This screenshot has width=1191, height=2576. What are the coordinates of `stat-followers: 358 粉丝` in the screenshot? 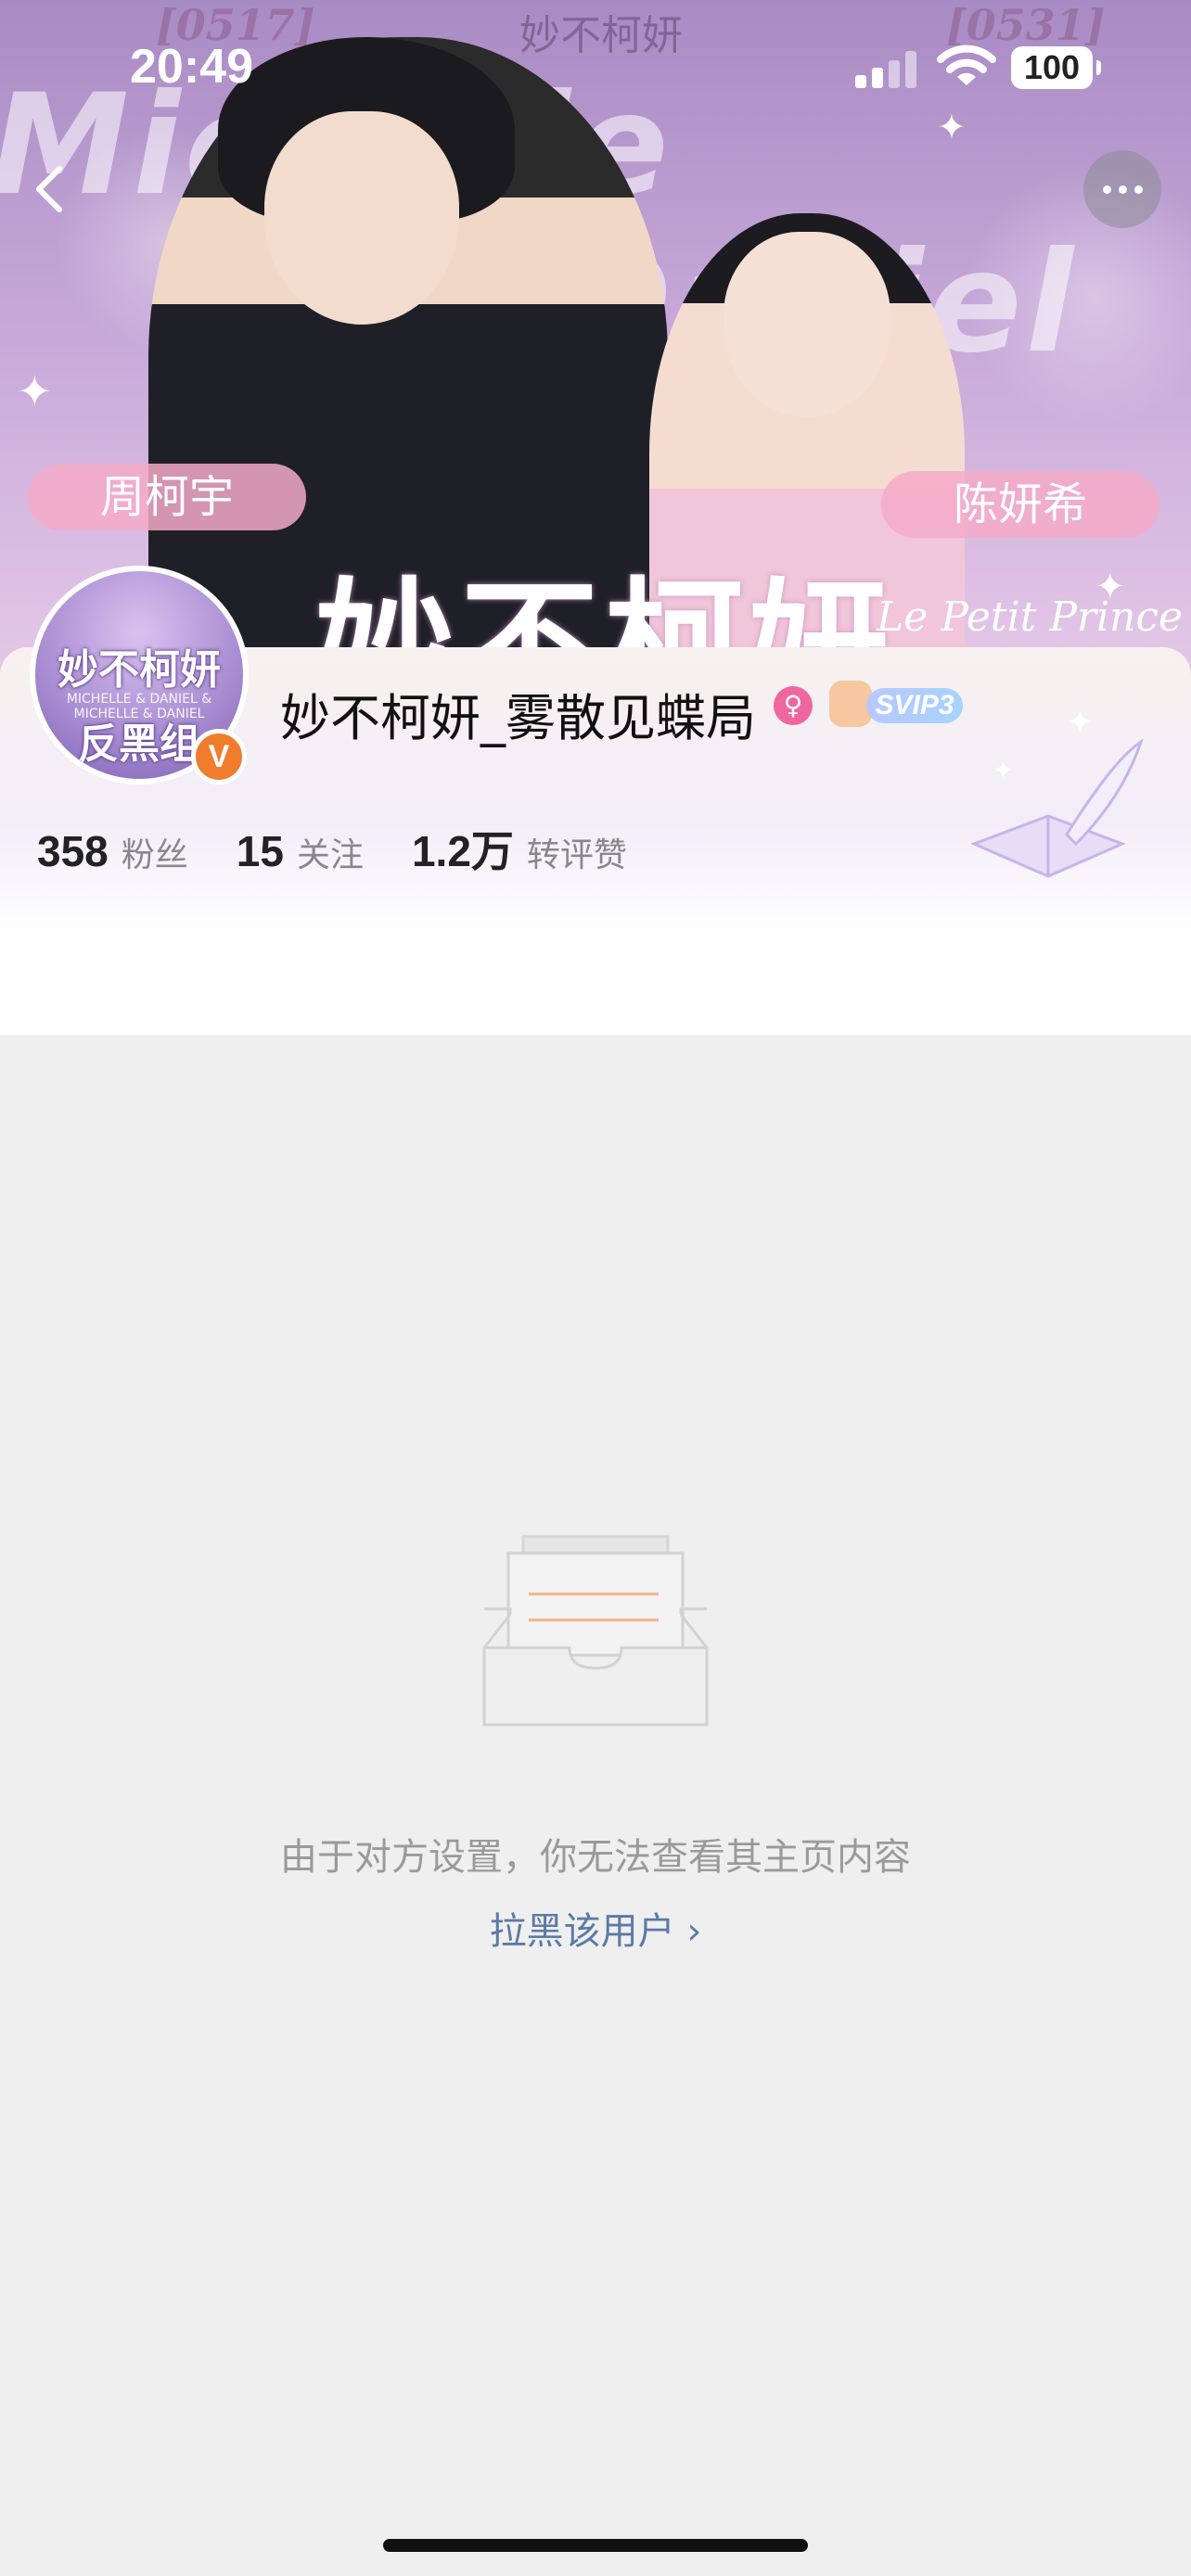 It's located at (112, 851).